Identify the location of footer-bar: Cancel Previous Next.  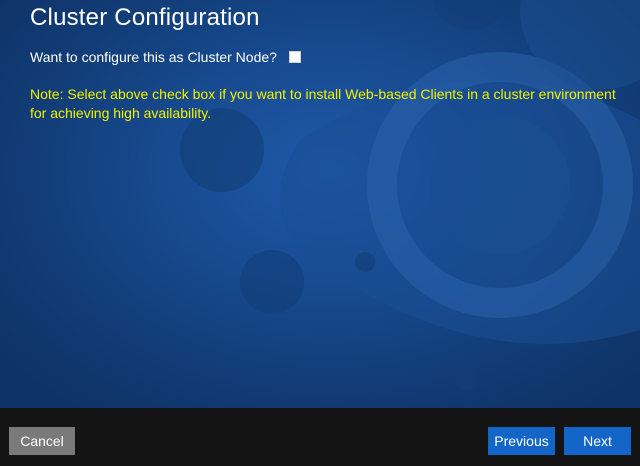
(320, 437).